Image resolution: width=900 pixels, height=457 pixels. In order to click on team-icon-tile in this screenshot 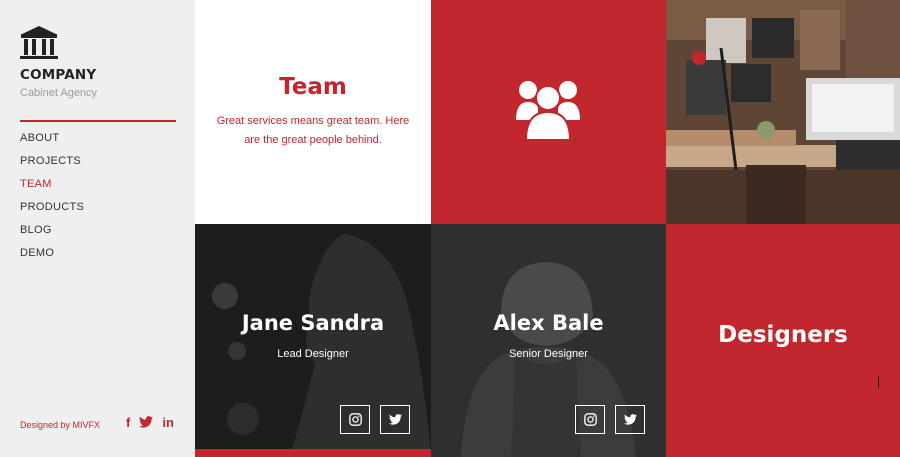, I will do `click(548, 112)`.